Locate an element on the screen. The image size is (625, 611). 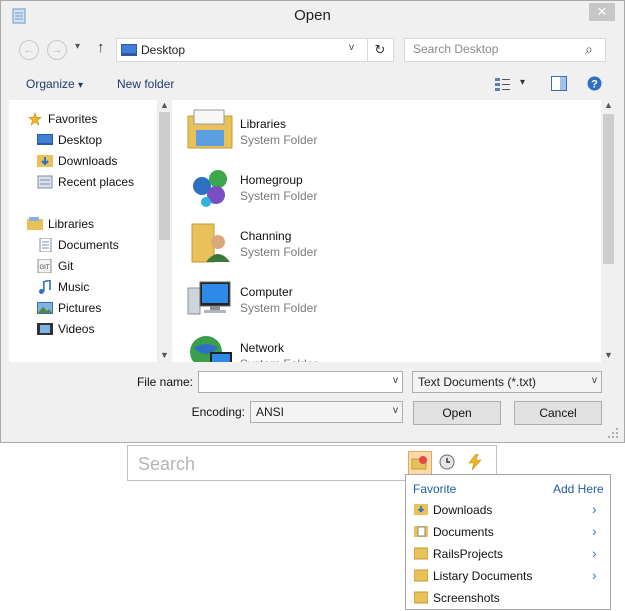
back-button: ← is located at coordinates (29, 50).